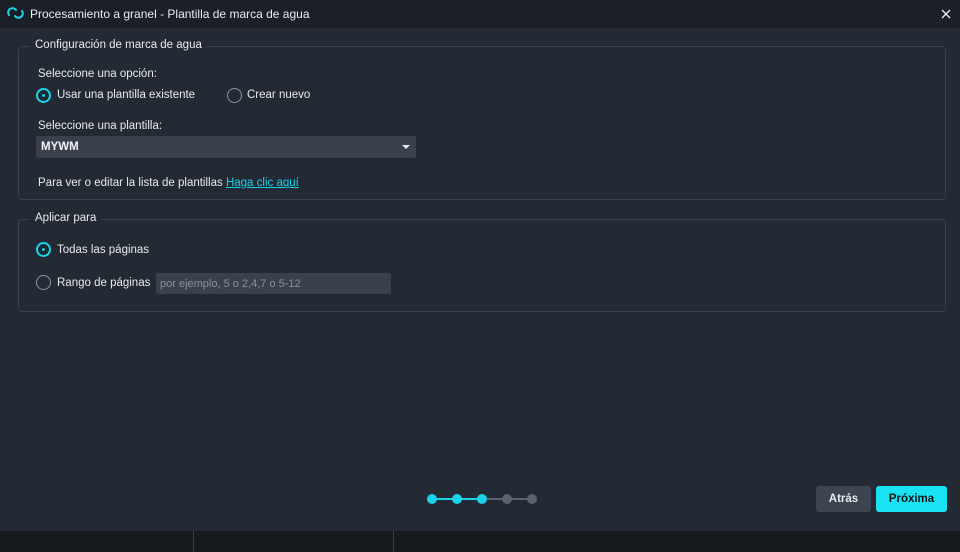 The image size is (960, 552). What do you see at coordinates (226, 147) in the screenshot?
I see `template-select: MYWM` at bounding box center [226, 147].